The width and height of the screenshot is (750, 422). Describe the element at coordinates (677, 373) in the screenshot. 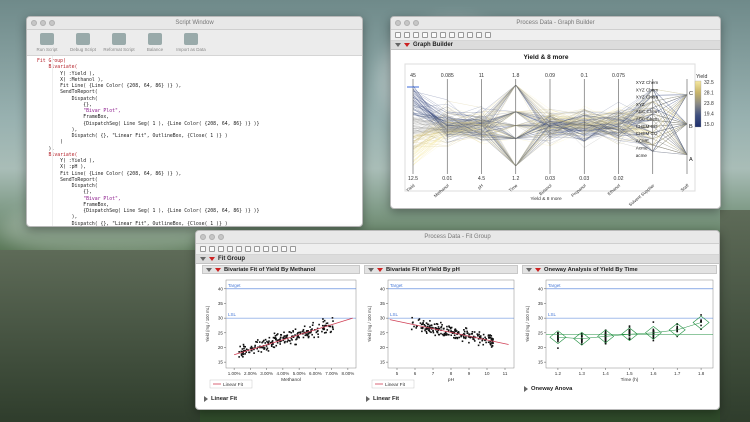

I see `x-tick-label: 1.7` at that location.